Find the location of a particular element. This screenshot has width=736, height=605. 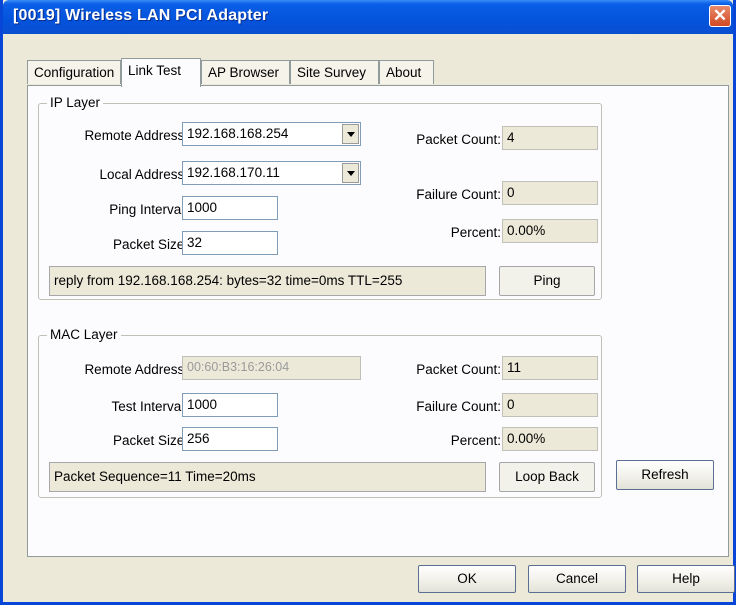

tab-link-test: Link Test is located at coordinates (161, 72).